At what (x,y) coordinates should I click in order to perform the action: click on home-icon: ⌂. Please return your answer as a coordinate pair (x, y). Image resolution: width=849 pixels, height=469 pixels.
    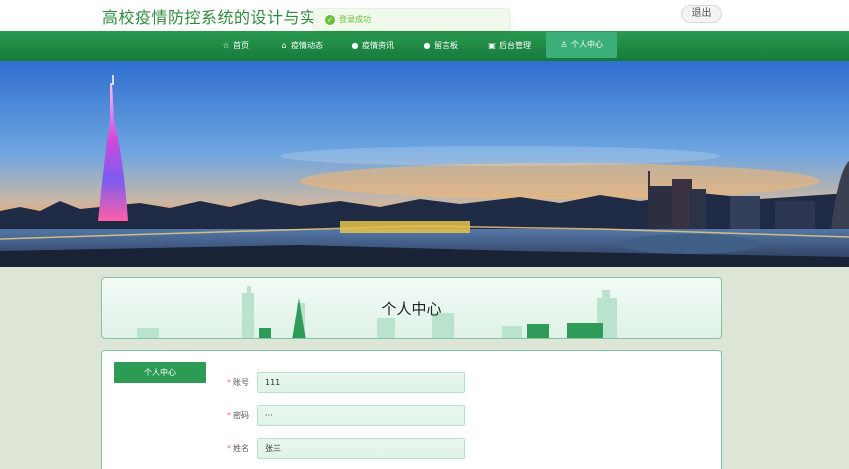
    Looking at the image, I should click on (284, 45).